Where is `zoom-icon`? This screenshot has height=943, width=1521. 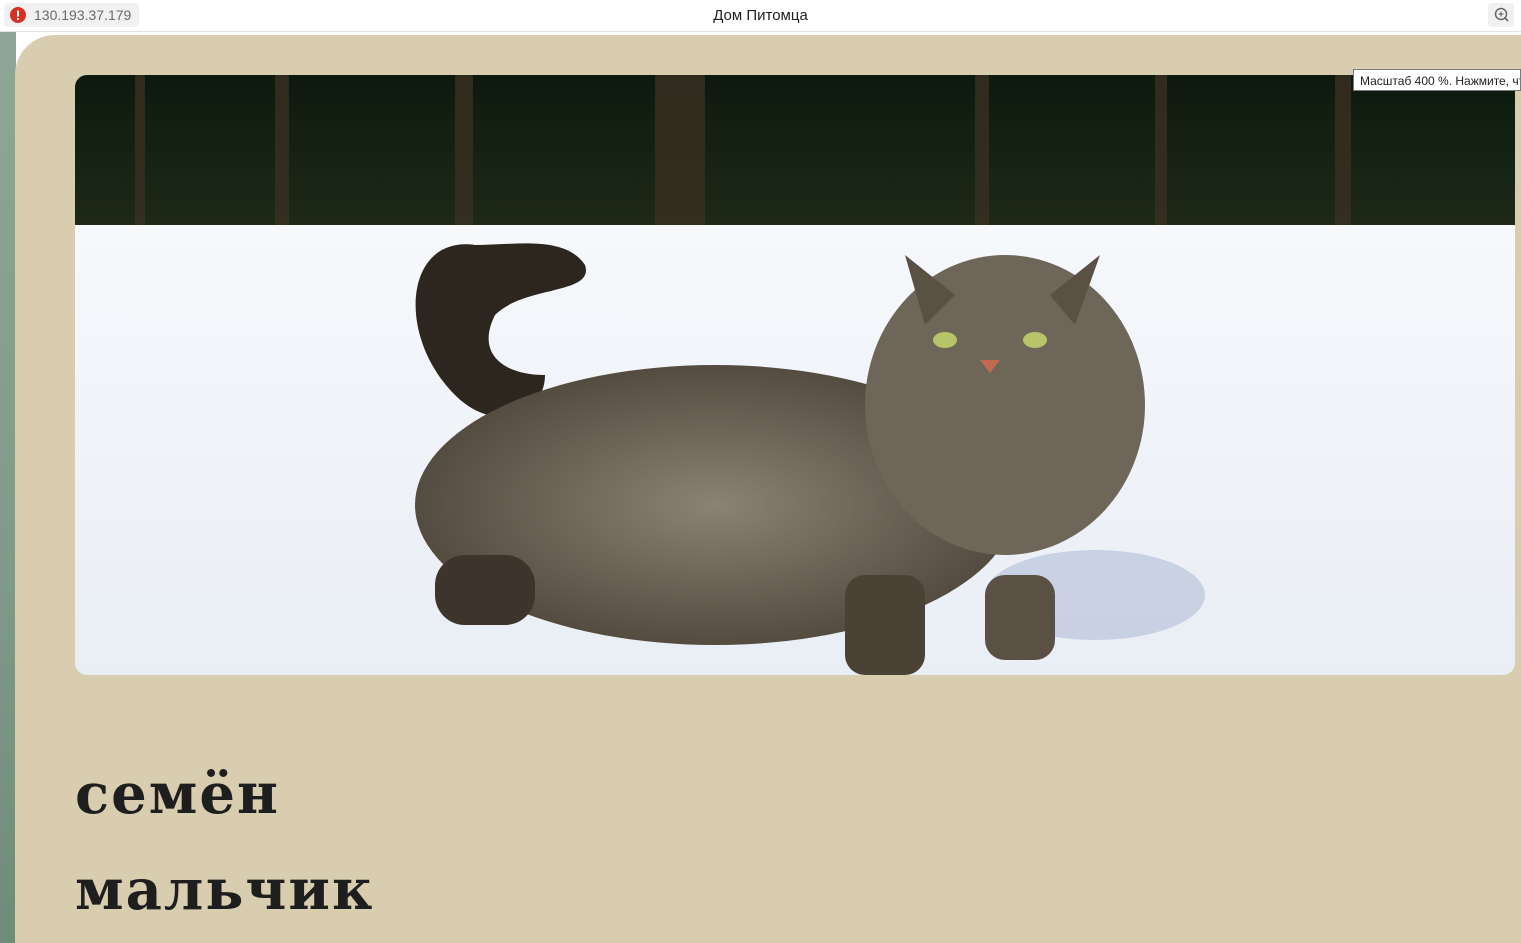 zoom-icon is located at coordinates (1501, 14).